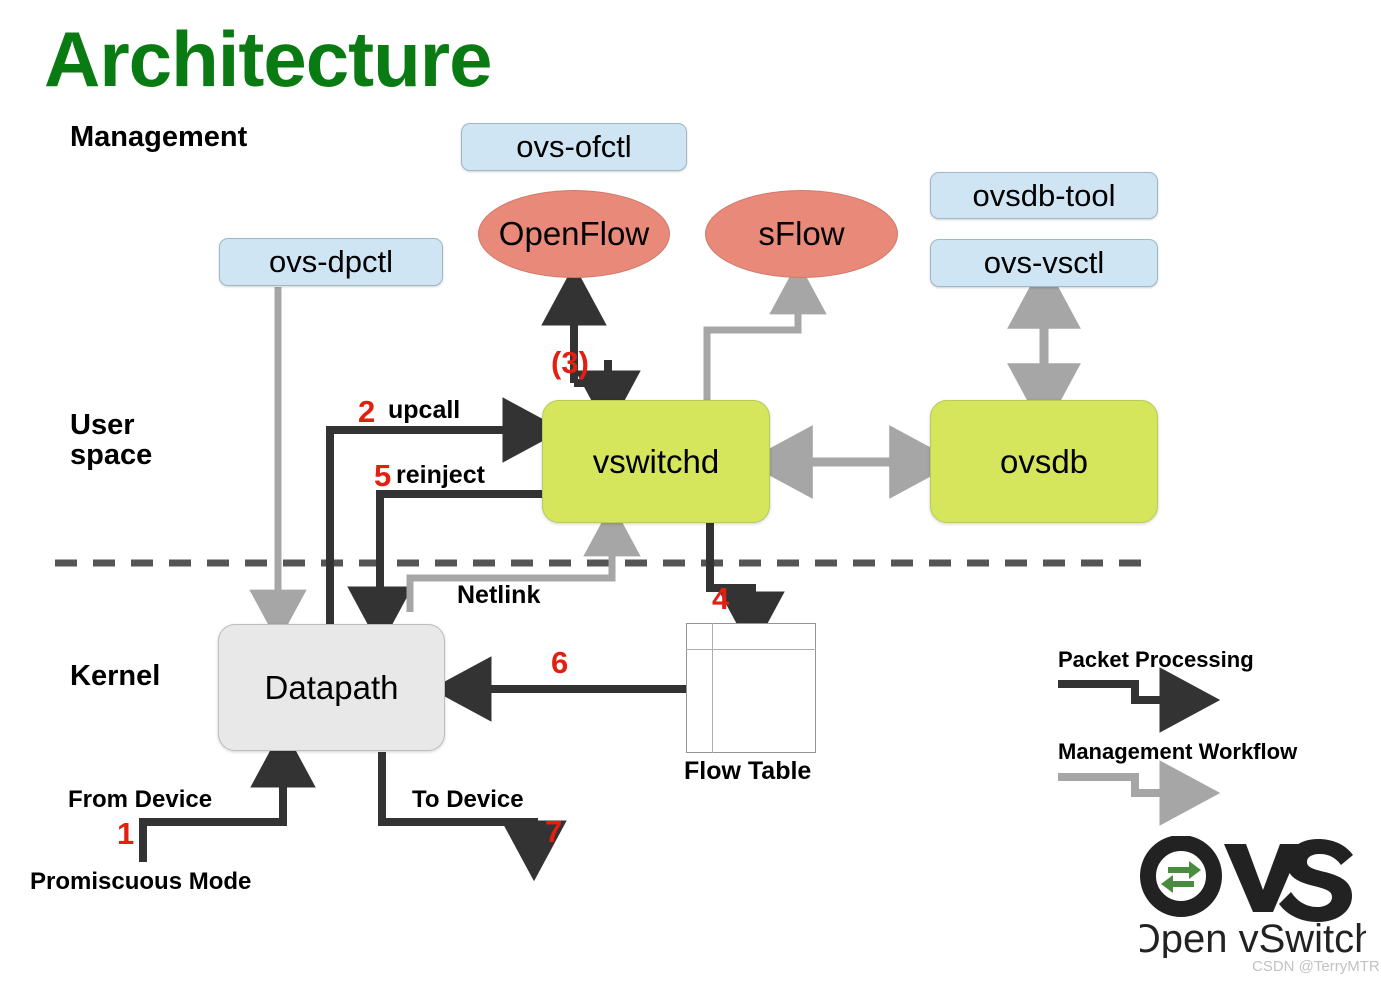 The height and width of the screenshot is (982, 1381). What do you see at coordinates (1316, 966) in the screenshot?
I see `csdn-watermark: CSDN @TerryMTR` at bounding box center [1316, 966].